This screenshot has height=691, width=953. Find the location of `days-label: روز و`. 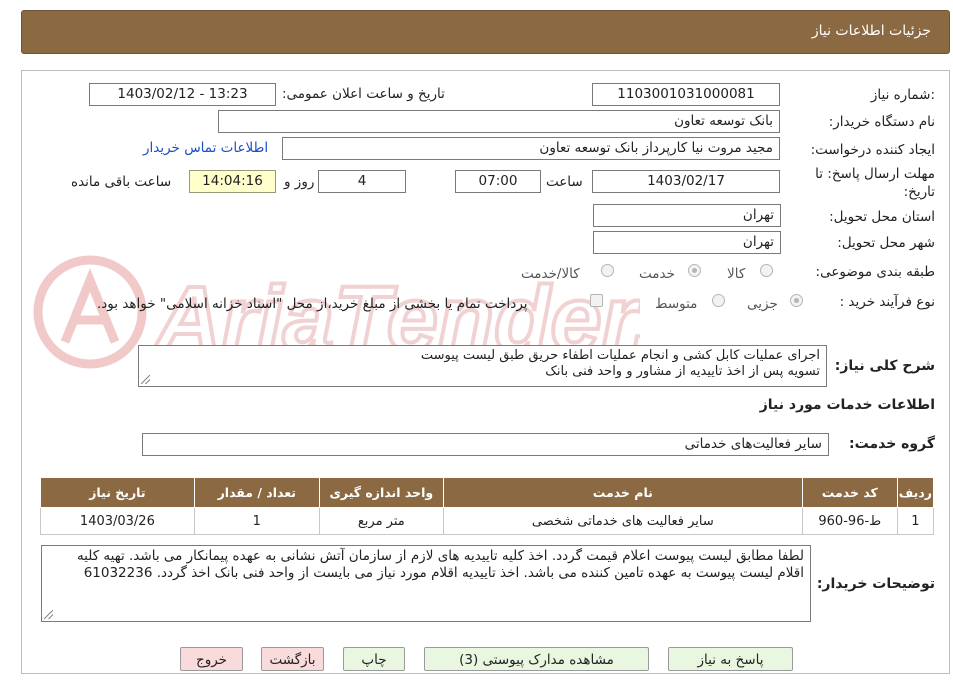

days-label: روز و is located at coordinates (299, 182).